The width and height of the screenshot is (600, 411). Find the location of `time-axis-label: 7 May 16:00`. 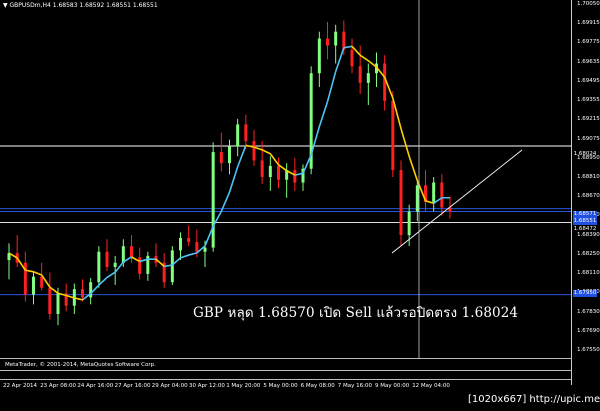

time-axis-label: 7 May 16:00 is located at coordinates (355, 386).